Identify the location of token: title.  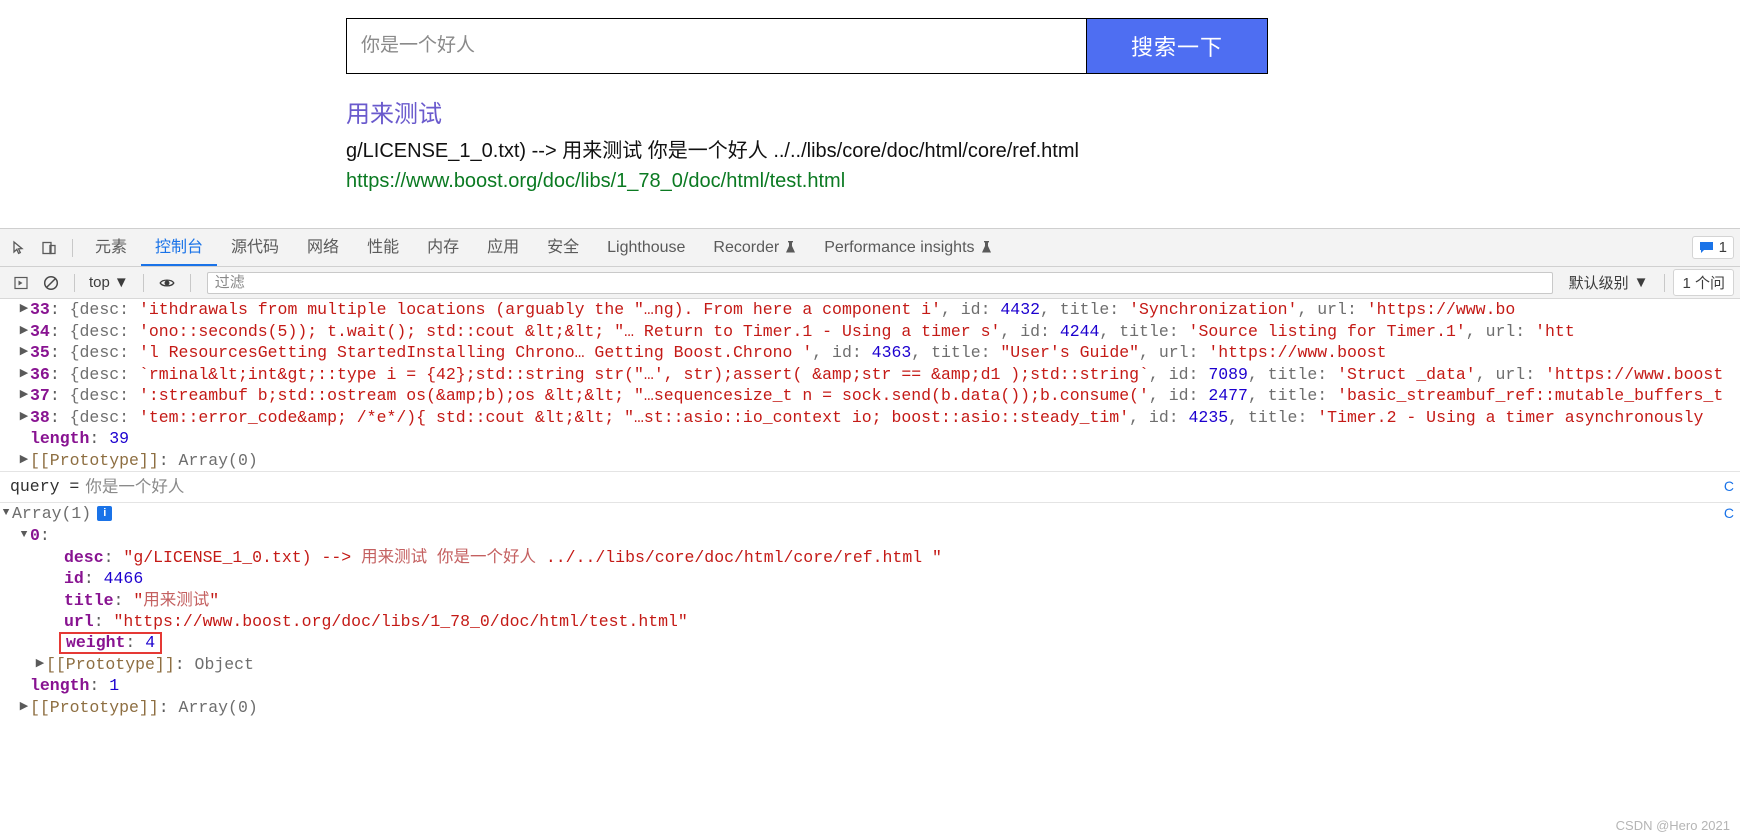
(89, 600).